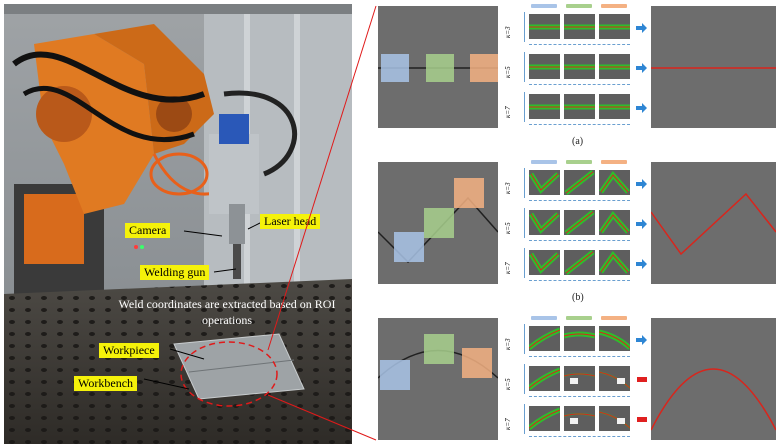  Describe the element at coordinates (713, 399) in the screenshot. I see `output-image-c-svg` at that location.